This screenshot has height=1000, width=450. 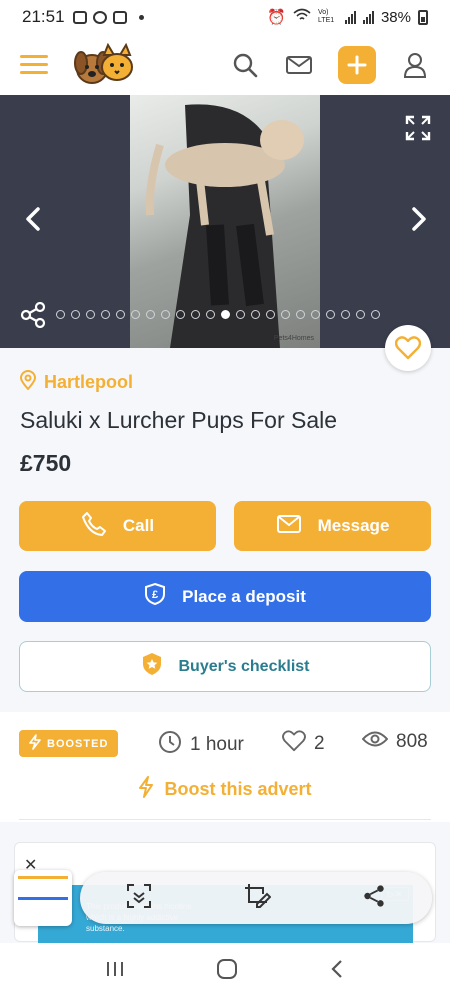 What do you see at coordinates (418, 130) in the screenshot?
I see `fullscreen-icon` at bounding box center [418, 130].